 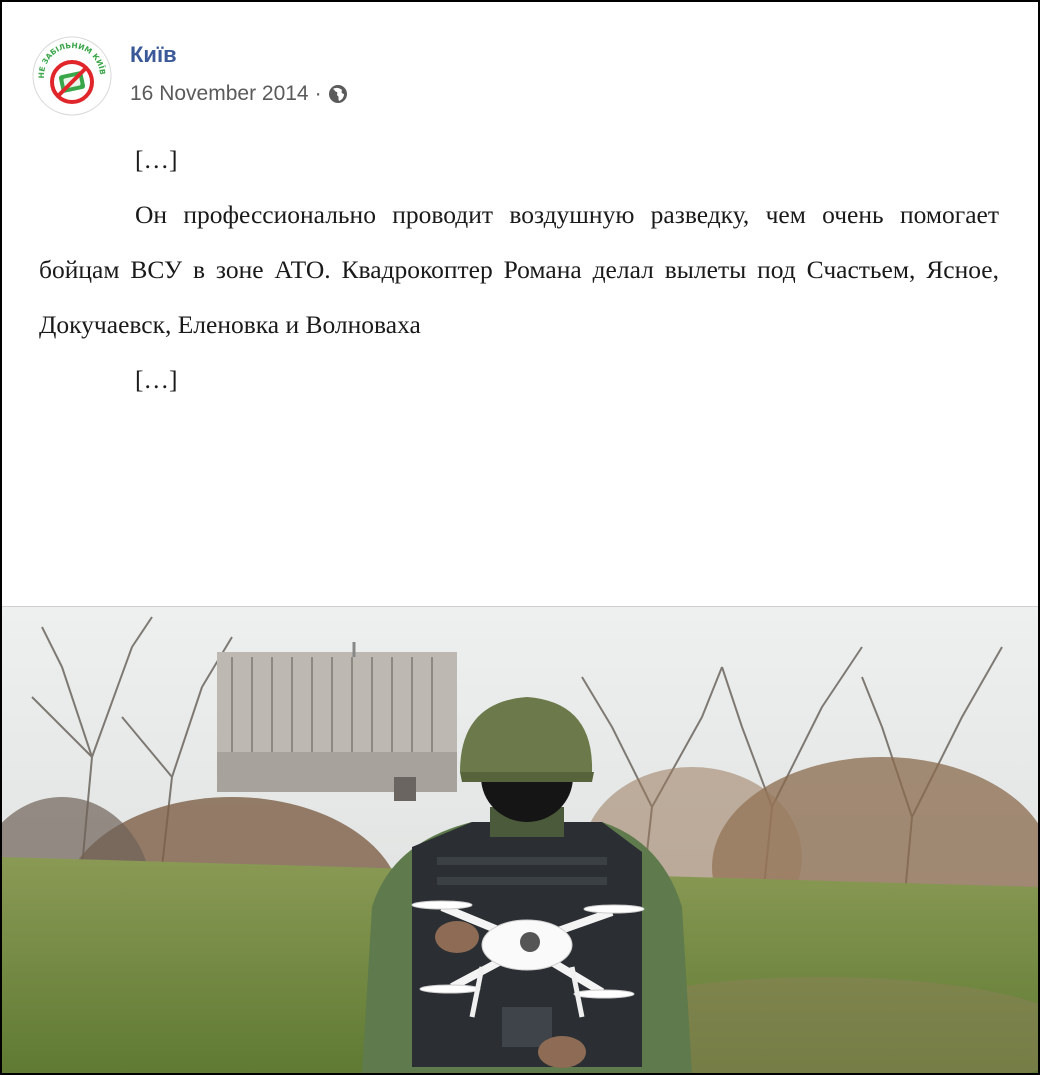 I want to click on page-avatar: НЕ ЗАБІЛЬНИМ КИЇВ!, so click(x=71, y=72).